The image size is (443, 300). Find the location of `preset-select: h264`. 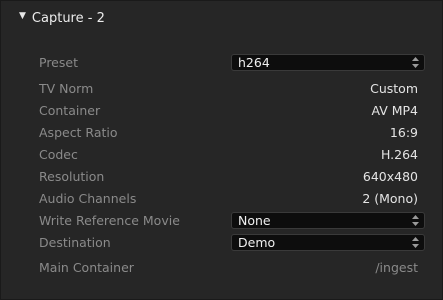

preset-select: h264 is located at coordinates (328, 62).